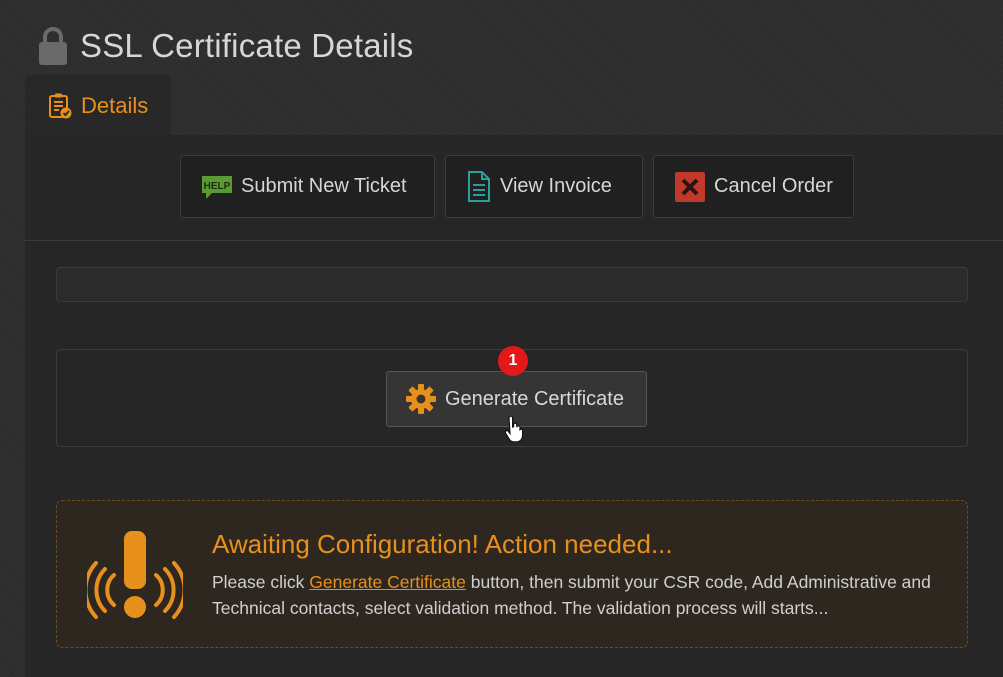 This screenshot has height=677, width=1003. What do you see at coordinates (53, 46) in the screenshot?
I see `lock-icon` at bounding box center [53, 46].